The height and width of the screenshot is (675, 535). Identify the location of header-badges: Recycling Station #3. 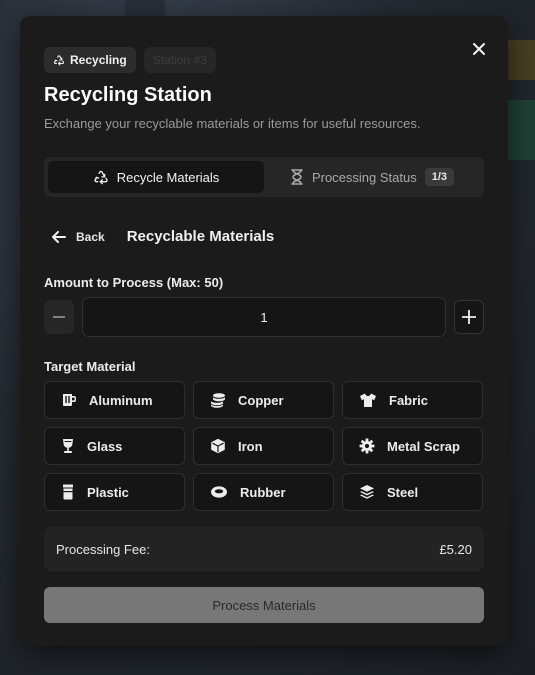
(130, 60).